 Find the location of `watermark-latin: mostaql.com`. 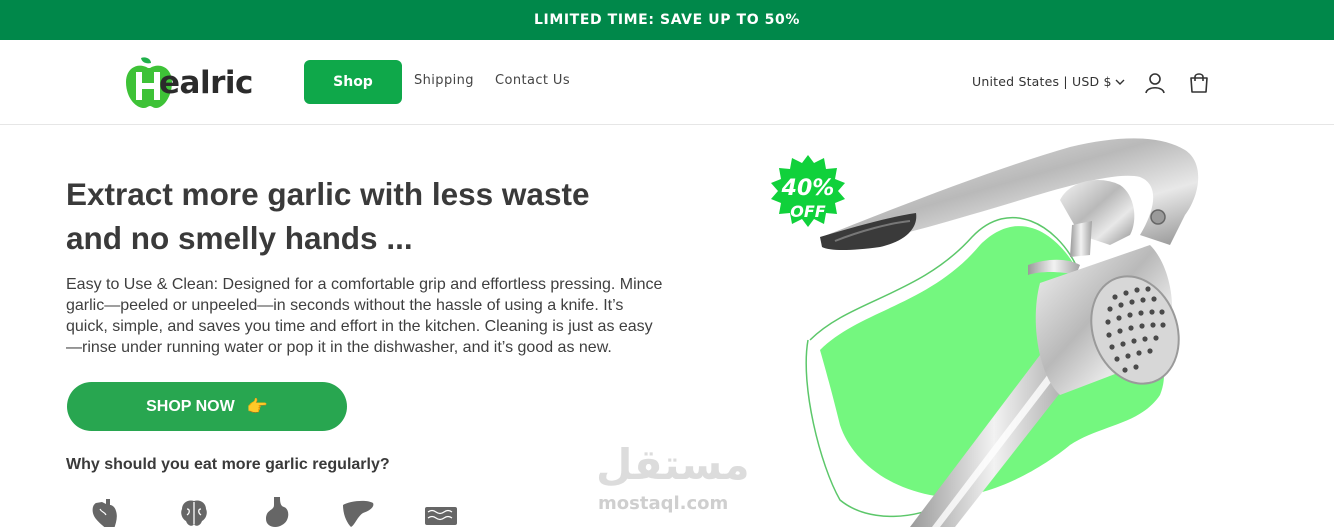

watermark-latin: mostaql.com is located at coordinates (663, 503).